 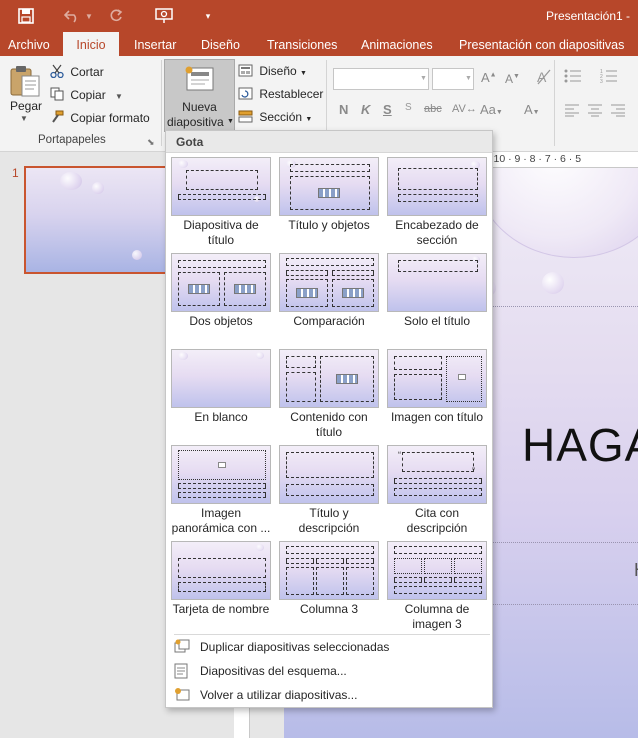 What do you see at coordinates (155, 44) in the screenshot?
I see `tab-insertar: Insertar` at bounding box center [155, 44].